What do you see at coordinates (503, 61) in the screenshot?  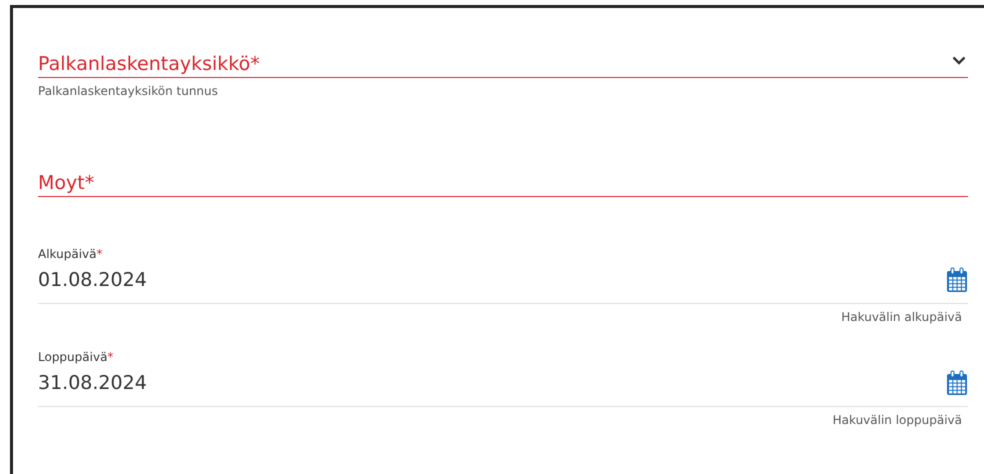 I see `dropdown-field: Palkanlaskentayksikkö*` at bounding box center [503, 61].